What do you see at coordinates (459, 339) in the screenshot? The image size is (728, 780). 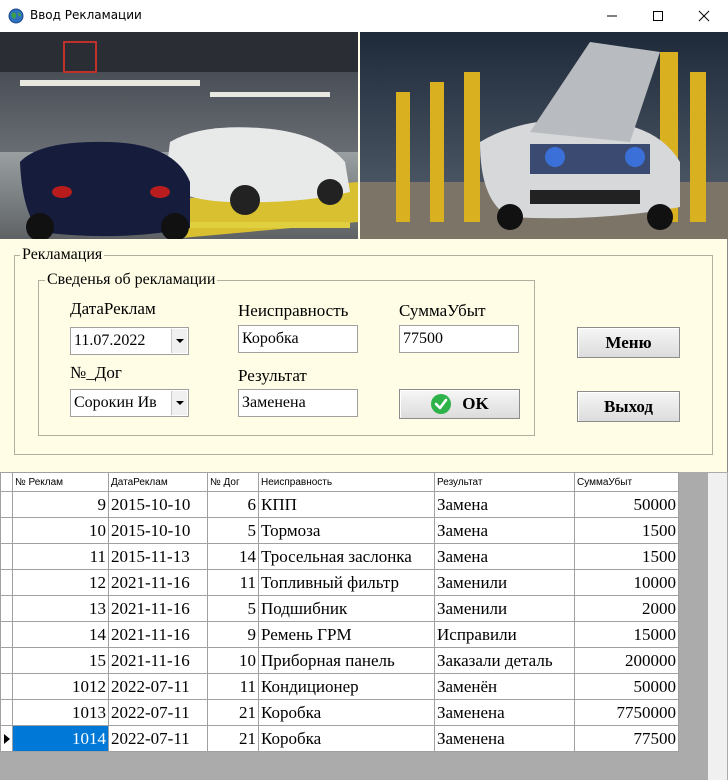 I see `damage-input: 77500` at bounding box center [459, 339].